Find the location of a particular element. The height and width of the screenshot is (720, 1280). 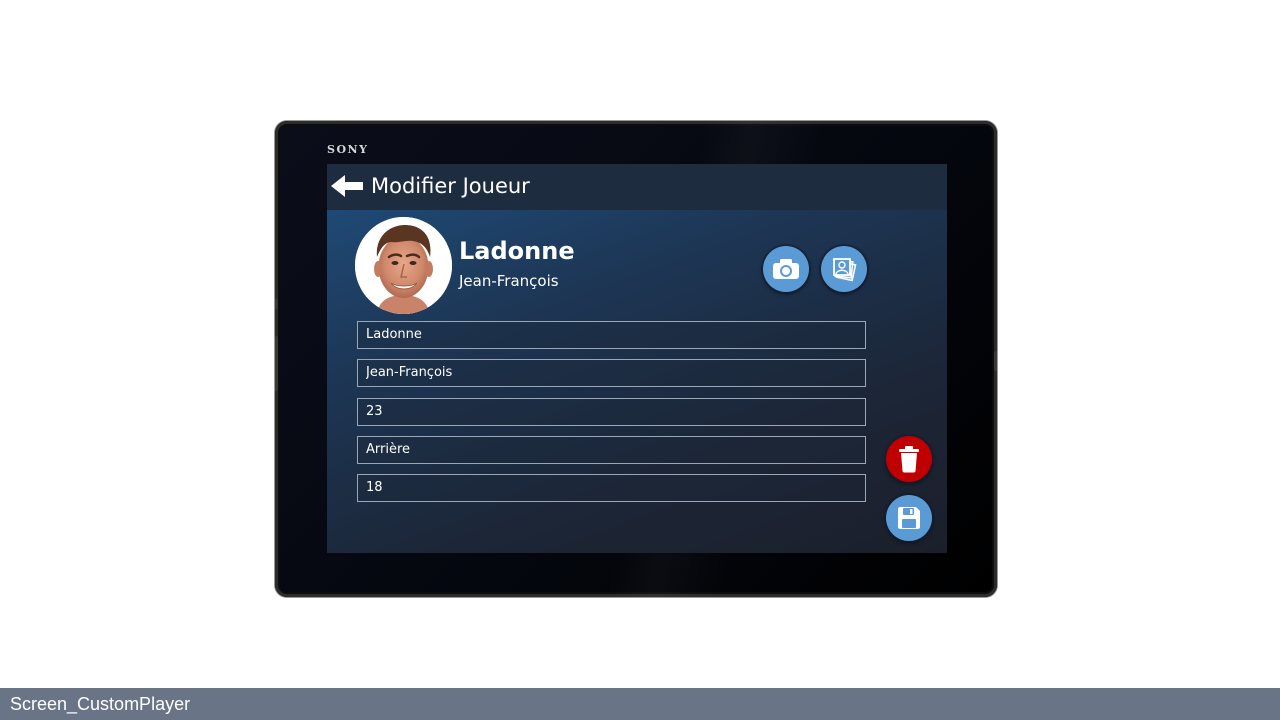

first-name-field is located at coordinates (611, 373).